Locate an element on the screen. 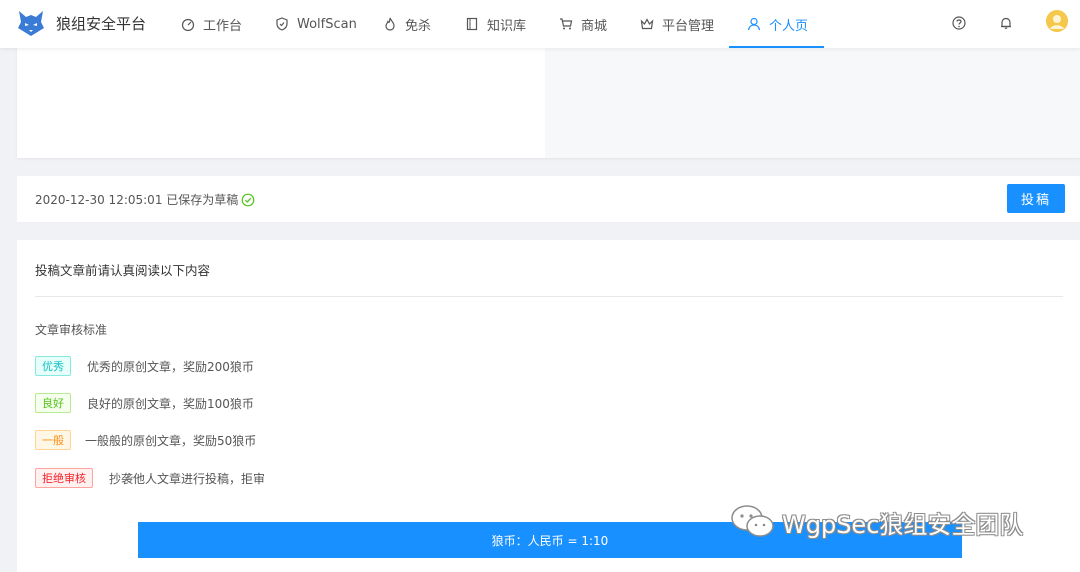 The image size is (1080, 572). nav-item-label: 免杀 is located at coordinates (418, 26).